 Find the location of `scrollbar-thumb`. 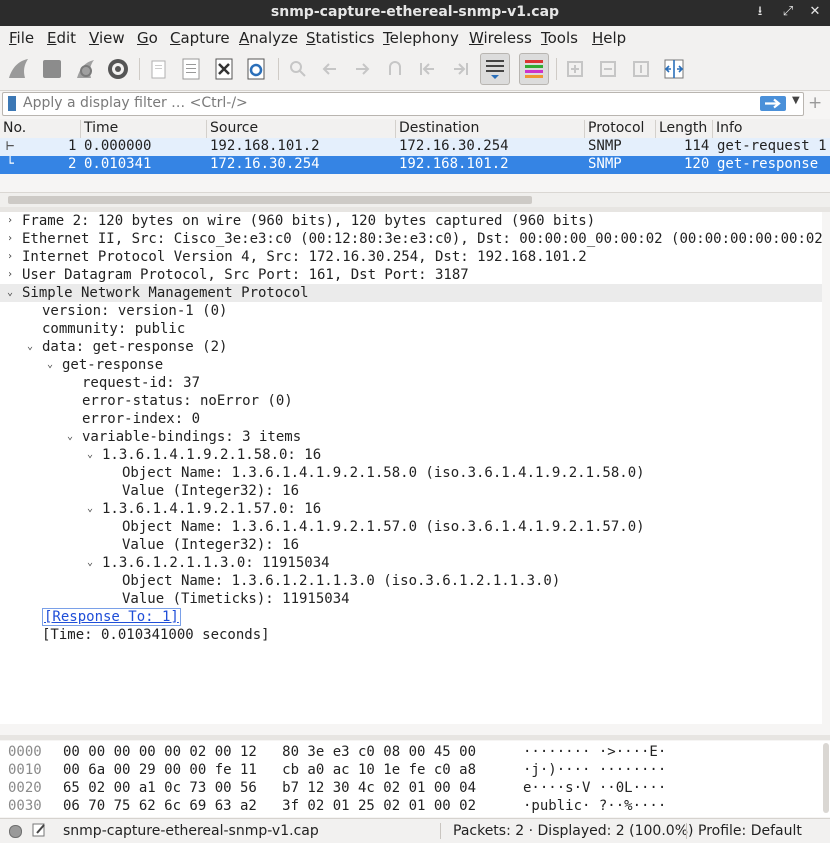

scrollbar-thumb is located at coordinates (270, 200).